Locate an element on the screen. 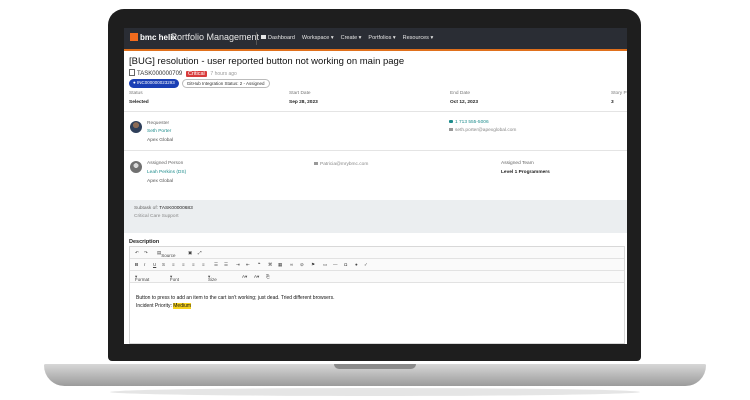 The width and height of the screenshot is (750, 400). nav-accent-bar is located at coordinates (375, 50).